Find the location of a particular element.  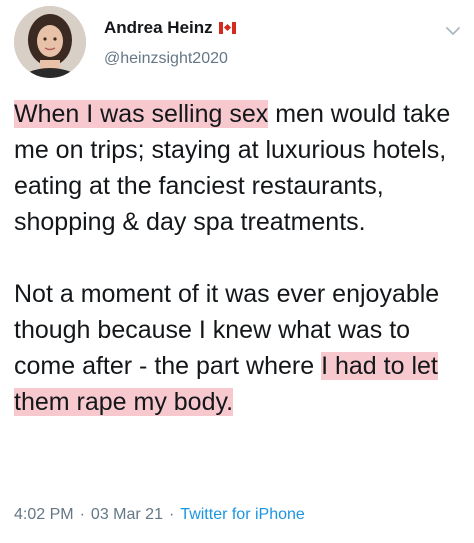

tweet-meta: 4:02 PM · 03 Mar 21 · Twitter for iPhone is located at coordinates (159, 515).